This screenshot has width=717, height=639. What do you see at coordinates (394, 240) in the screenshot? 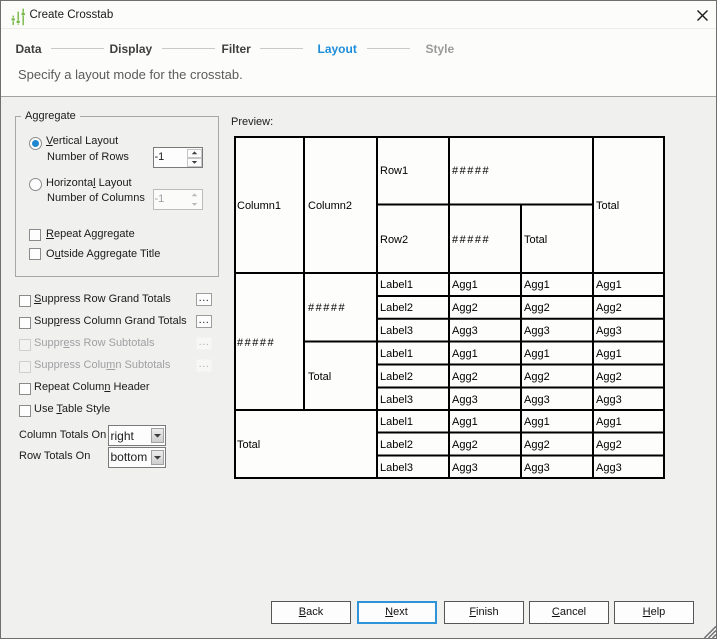
I see `svg-text: Row2` at bounding box center [394, 240].